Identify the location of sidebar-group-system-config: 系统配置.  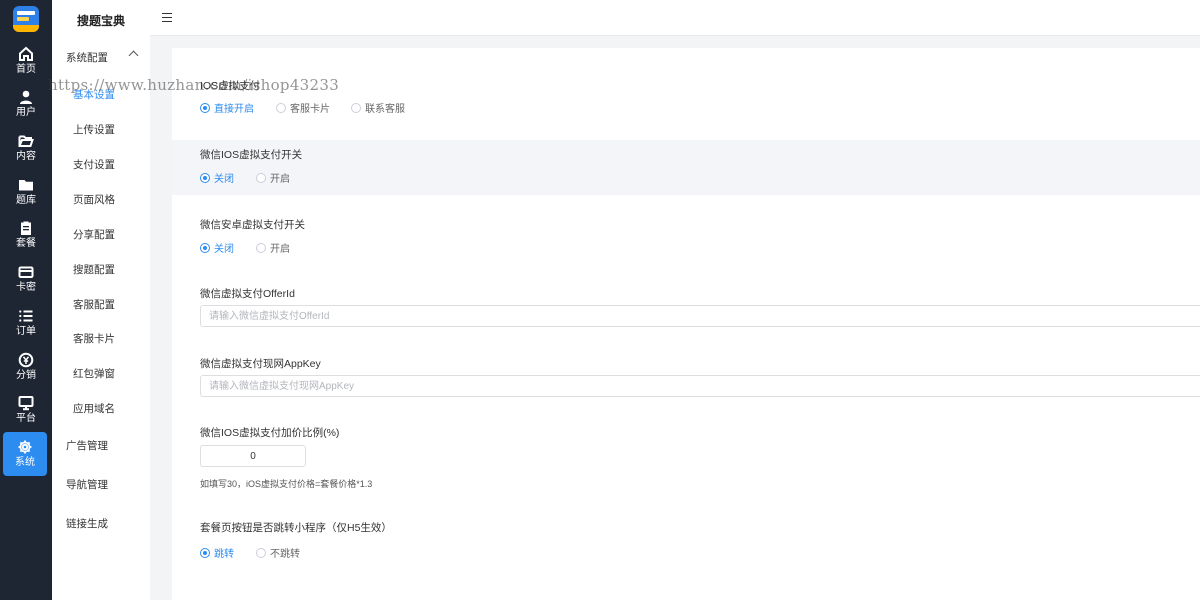
(87, 57).